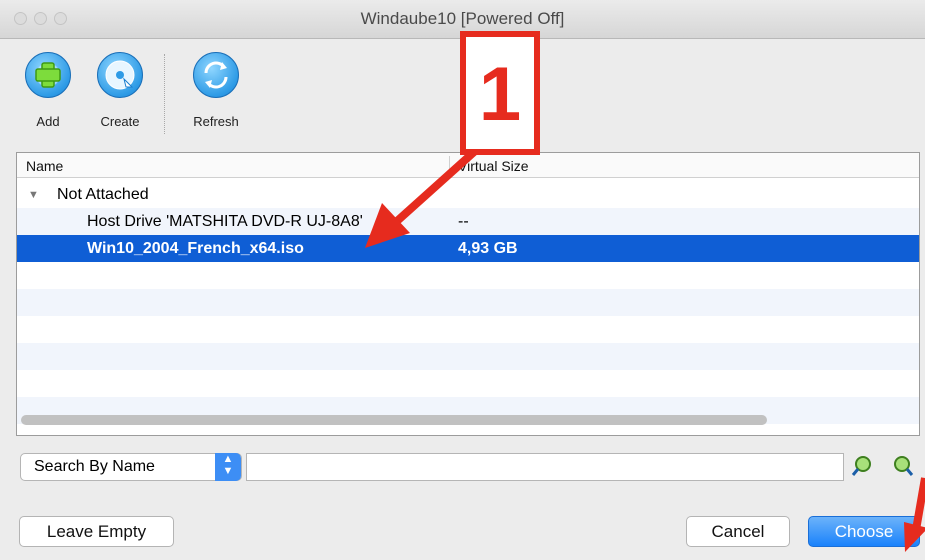 The height and width of the screenshot is (560, 925). I want to click on annotation-step-box: 1, so click(500, 93).